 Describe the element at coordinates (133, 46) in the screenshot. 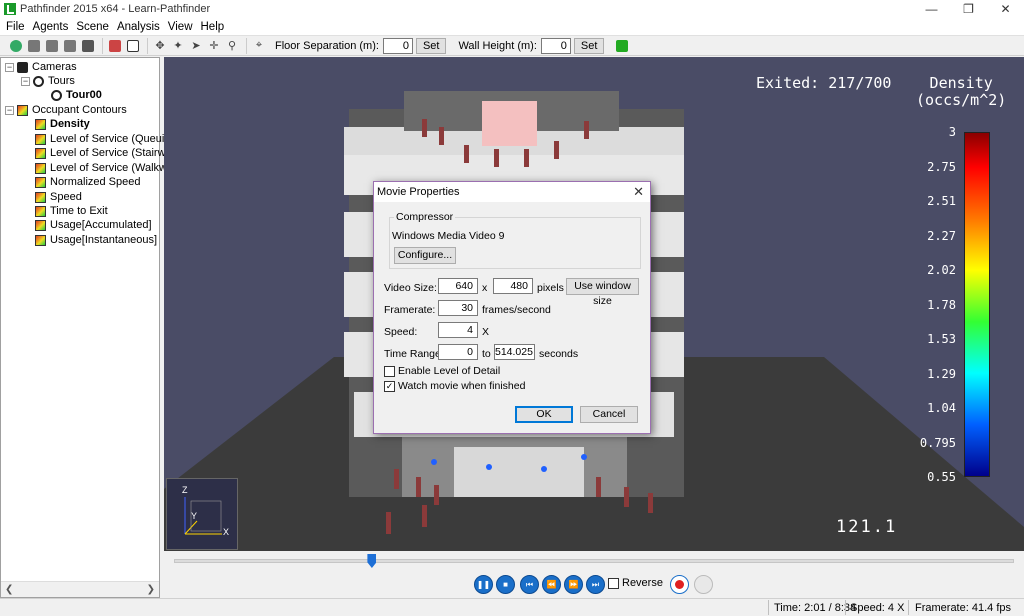

I see `wireframe-icon` at that location.